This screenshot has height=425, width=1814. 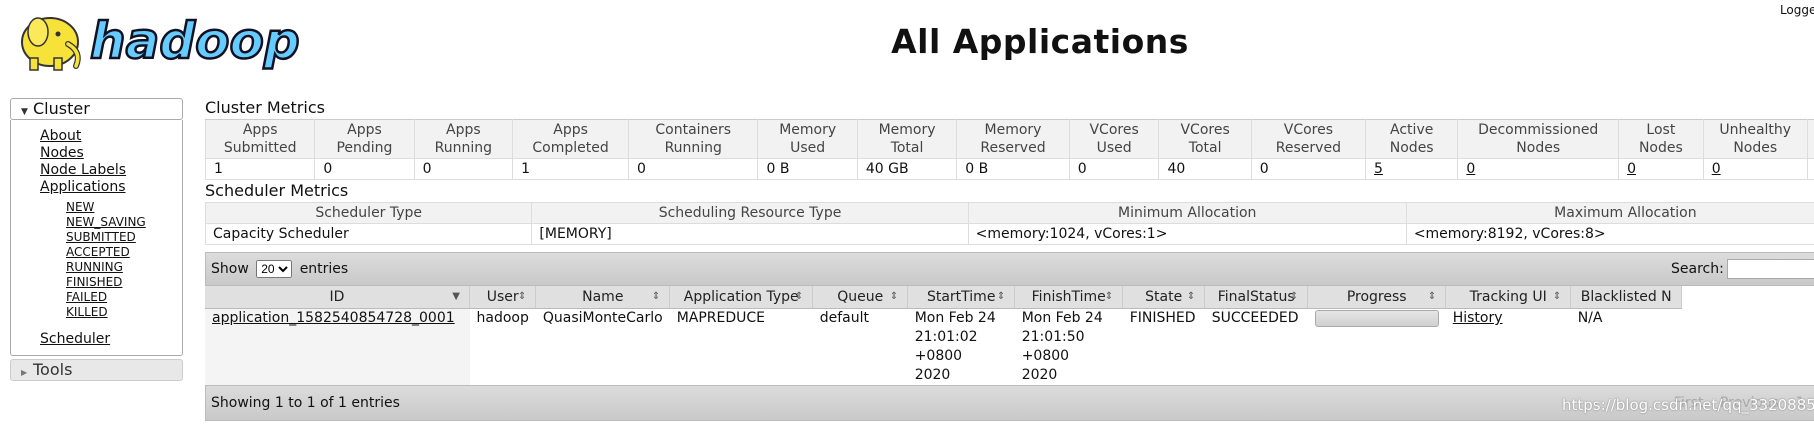 What do you see at coordinates (368, 234) in the screenshot?
I see `scheduler-cell: Capacity Scheduler` at bounding box center [368, 234].